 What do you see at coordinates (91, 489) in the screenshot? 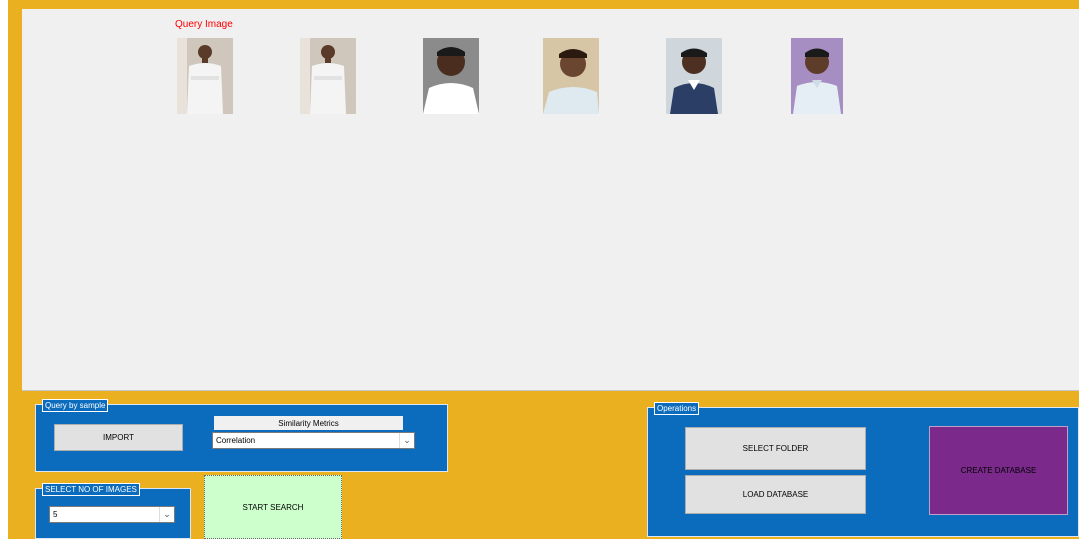
I see `image-count-title: SELECT NO OF IMAGES` at bounding box center [91, 489].